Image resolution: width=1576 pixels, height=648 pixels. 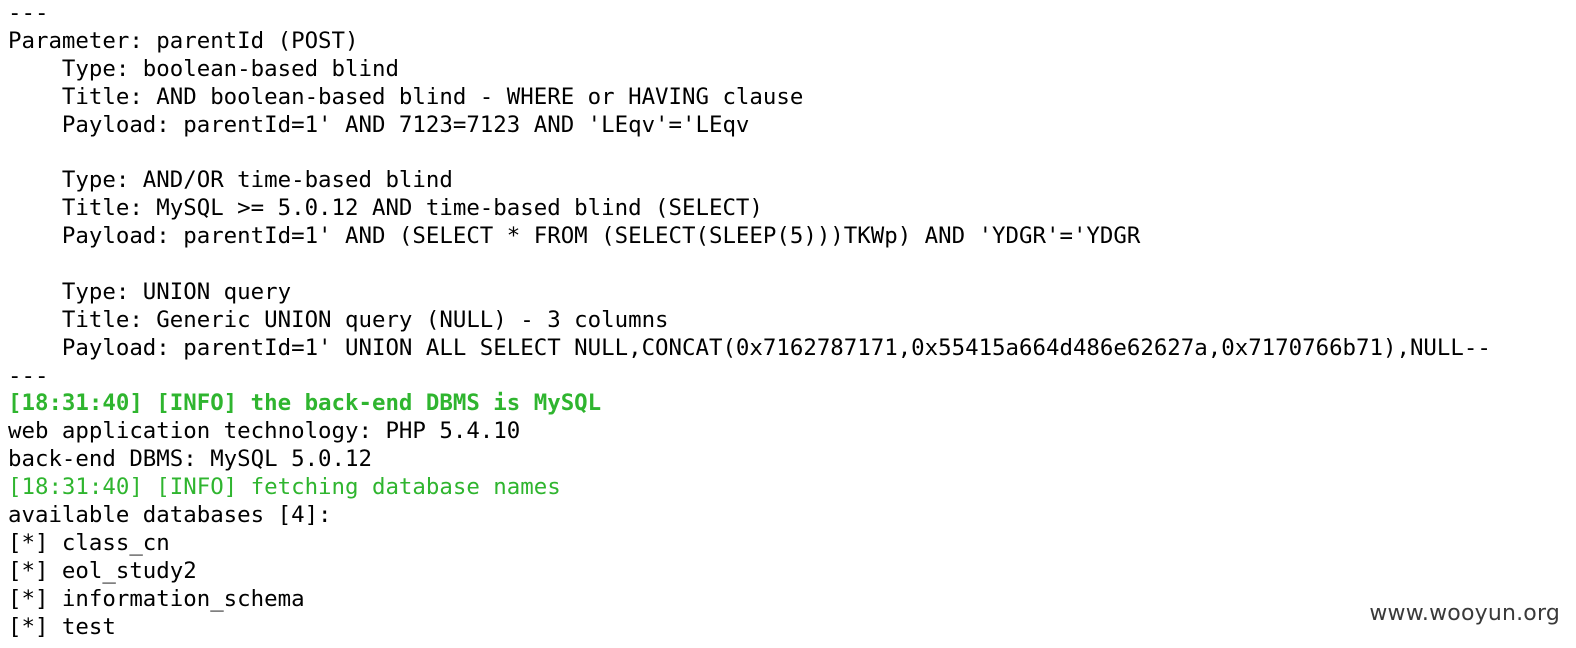 I want to click on database-list-item: [*] eol_study2, so click(x=102, y=570).